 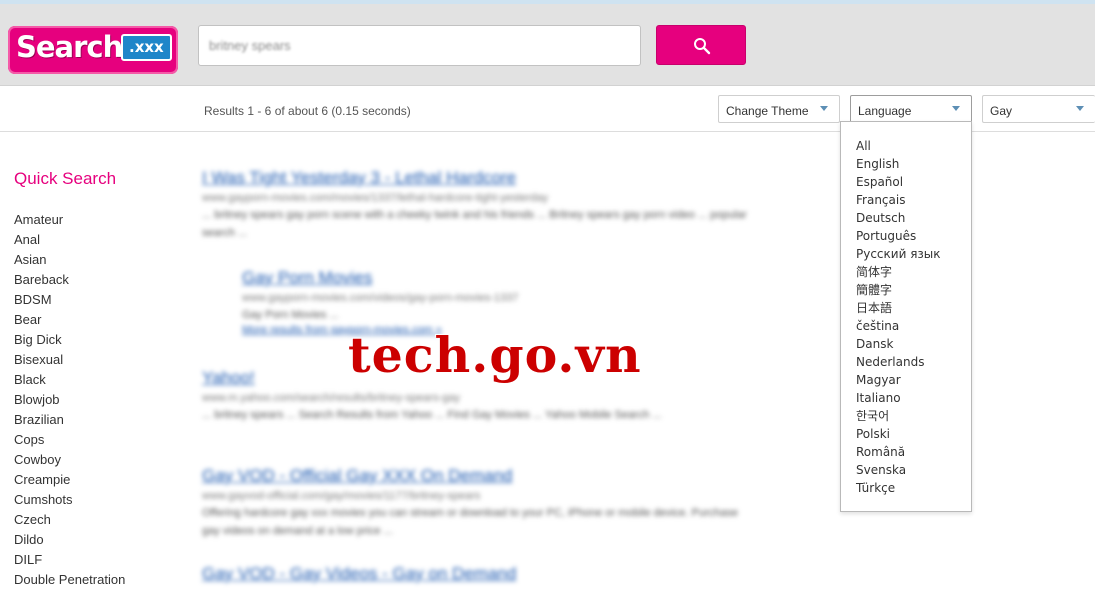 I want to click on language-option: 简体字, so click(x=898, y=272).